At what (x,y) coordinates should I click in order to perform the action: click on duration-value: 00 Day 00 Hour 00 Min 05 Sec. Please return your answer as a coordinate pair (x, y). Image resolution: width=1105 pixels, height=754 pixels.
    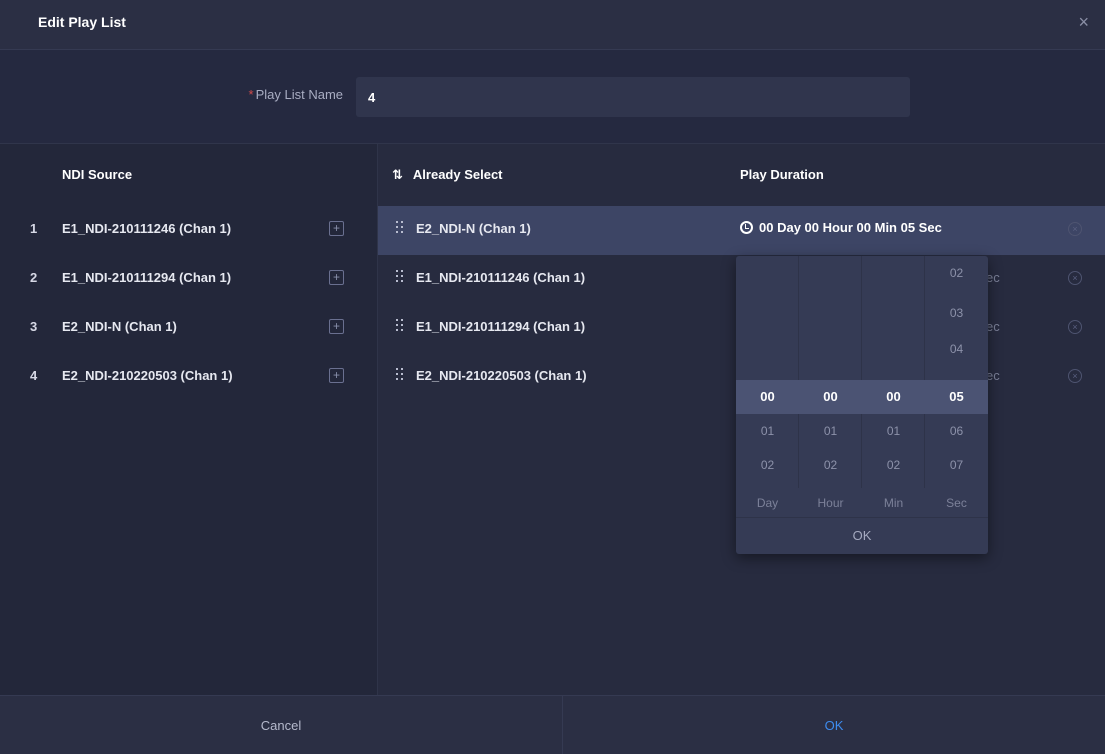
    Looking at the image, I should click on (850, 227).